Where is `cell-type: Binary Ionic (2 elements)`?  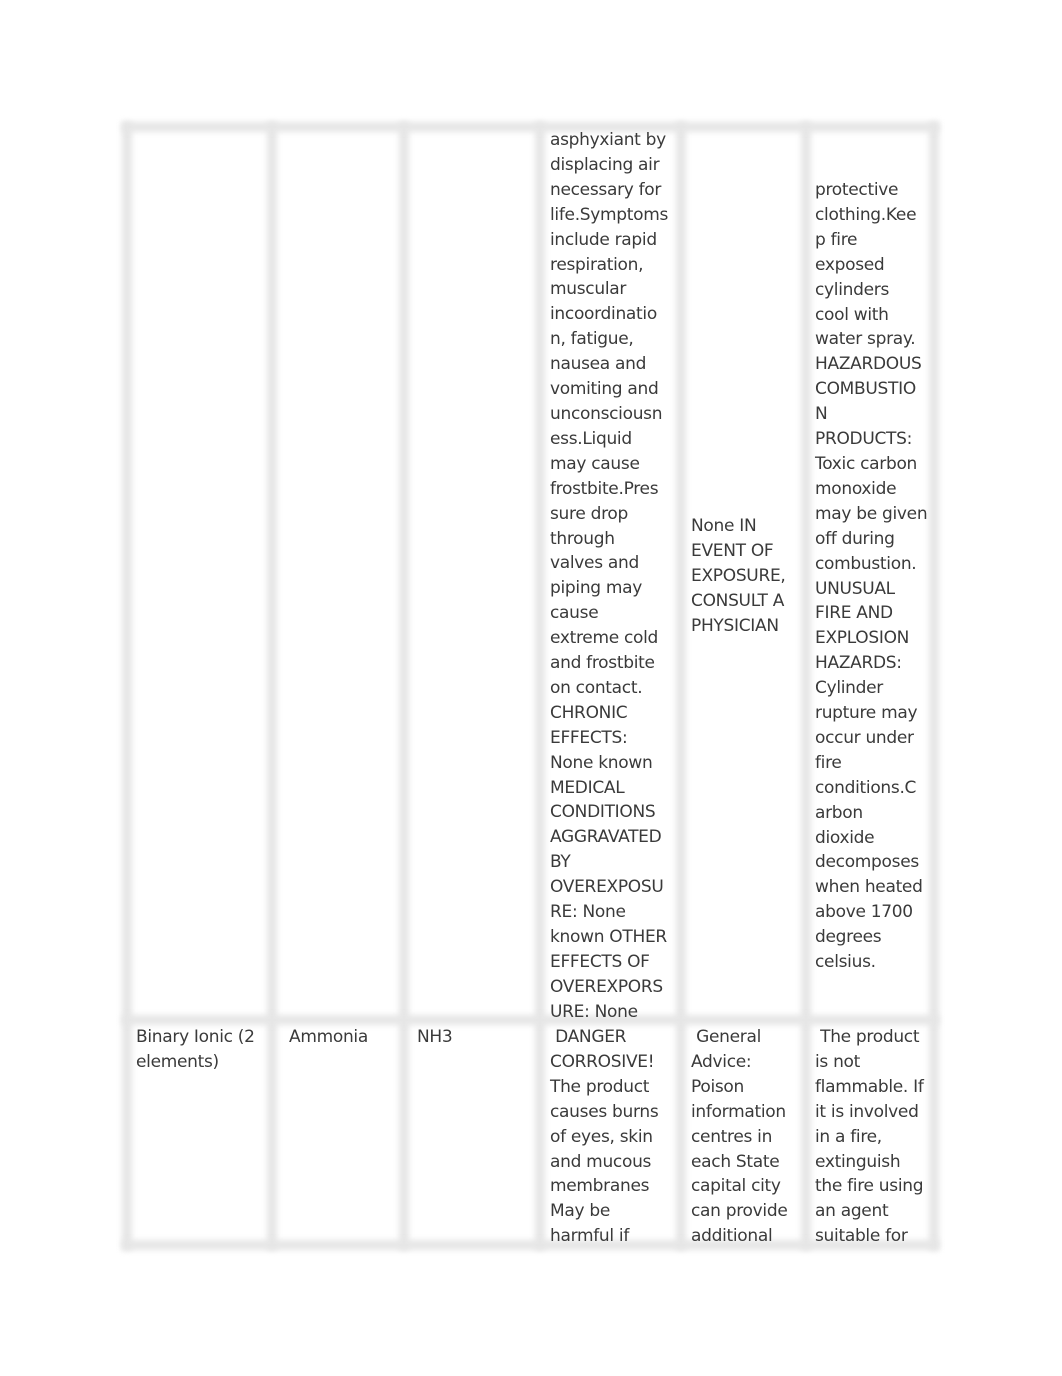 cell-type: Binary Ionic (2 elements) is located at coordinates (195, 1049).